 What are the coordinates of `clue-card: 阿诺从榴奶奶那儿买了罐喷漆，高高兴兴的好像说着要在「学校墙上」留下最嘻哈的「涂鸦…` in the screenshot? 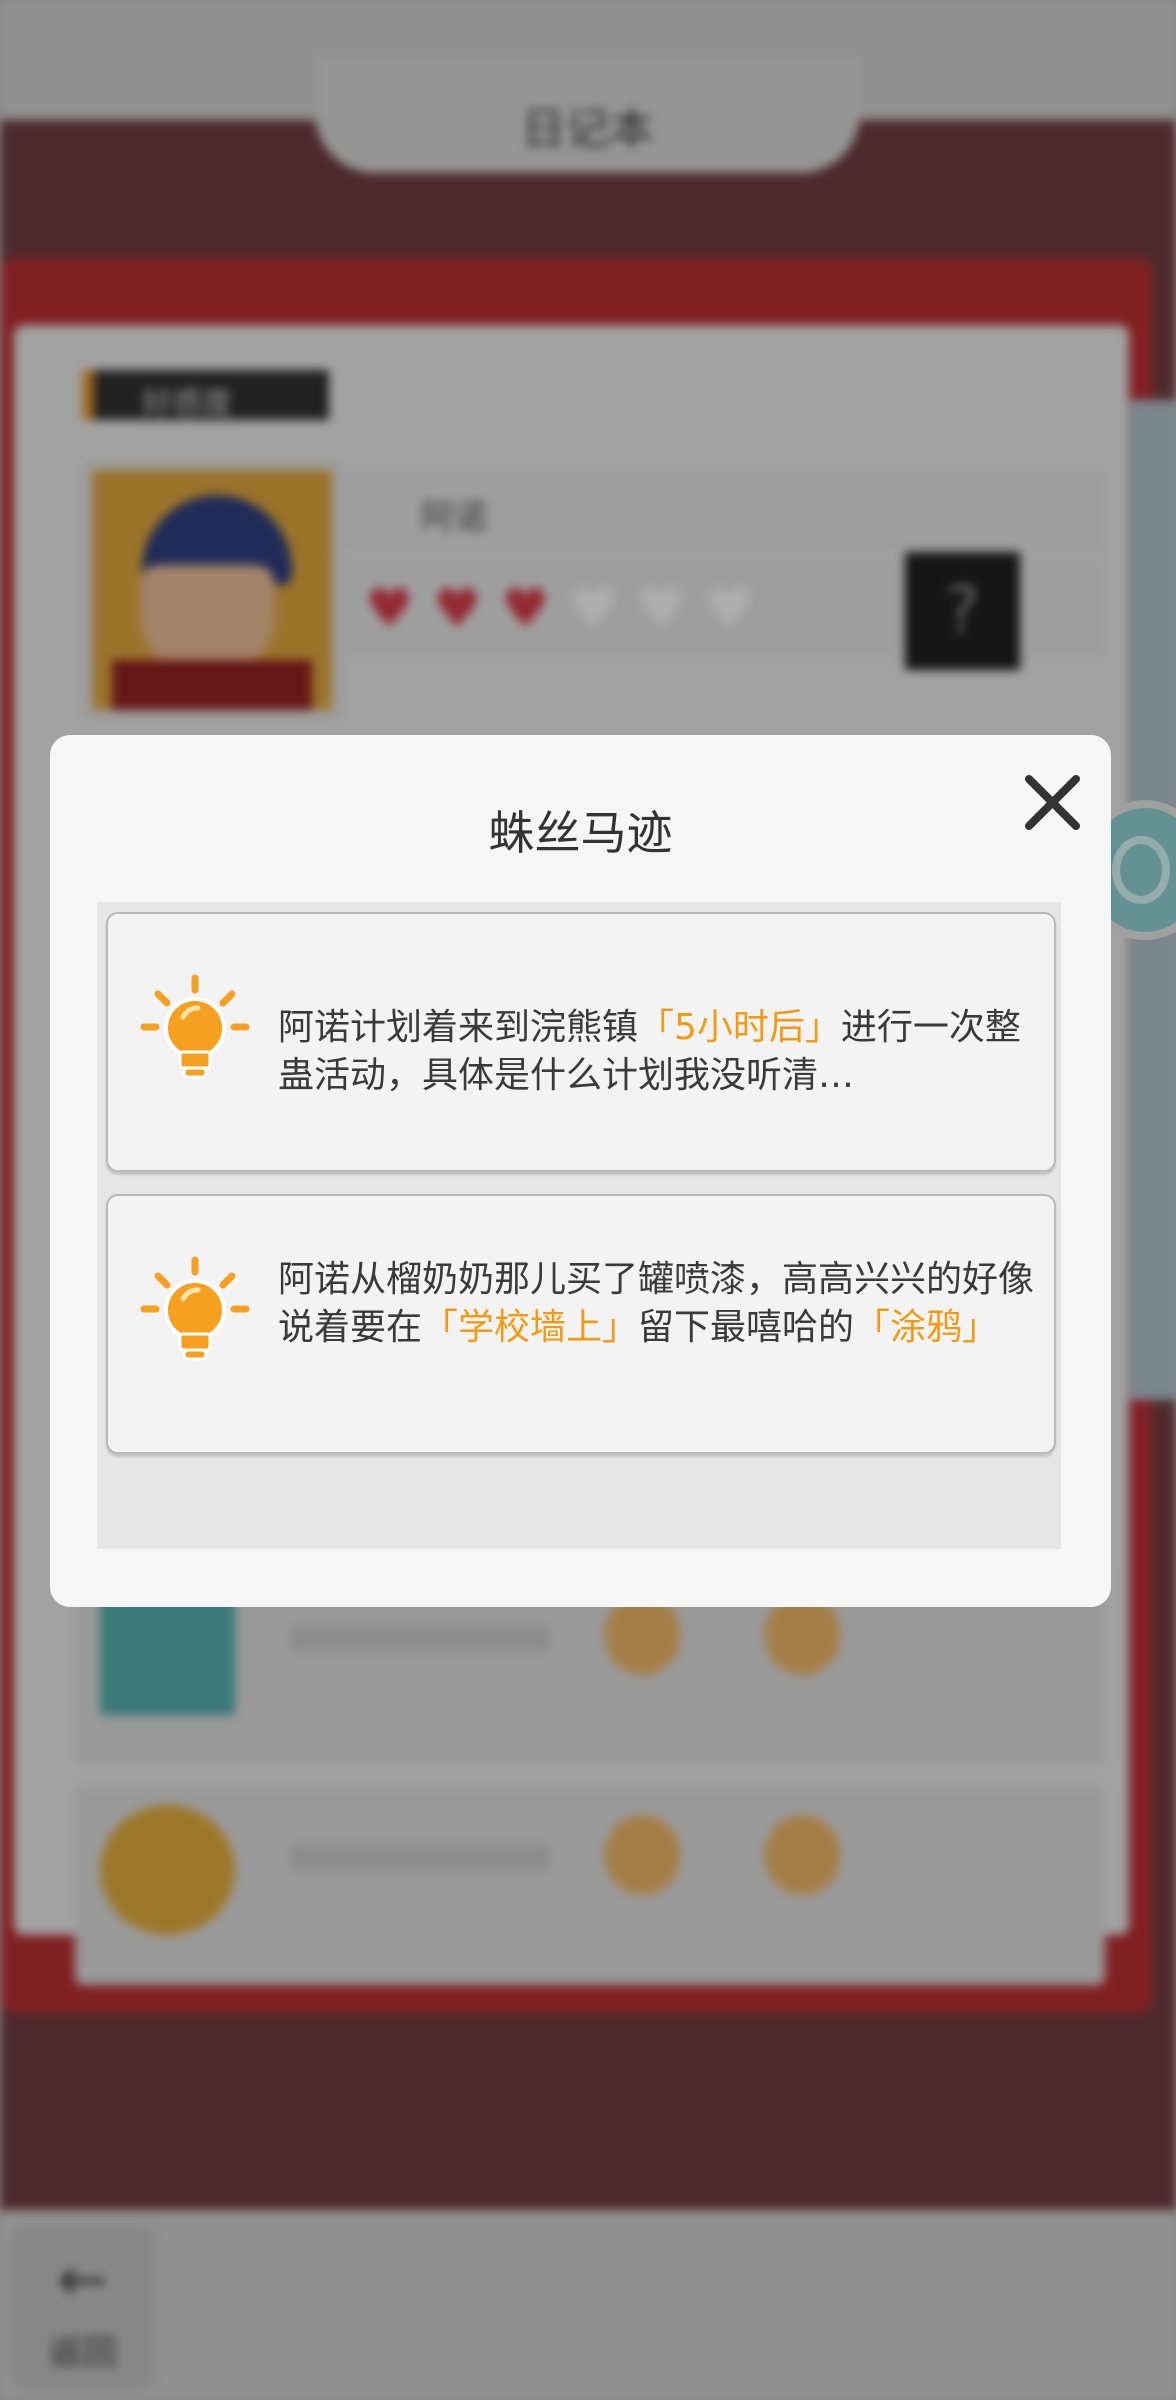 It's located at (581, 1324).